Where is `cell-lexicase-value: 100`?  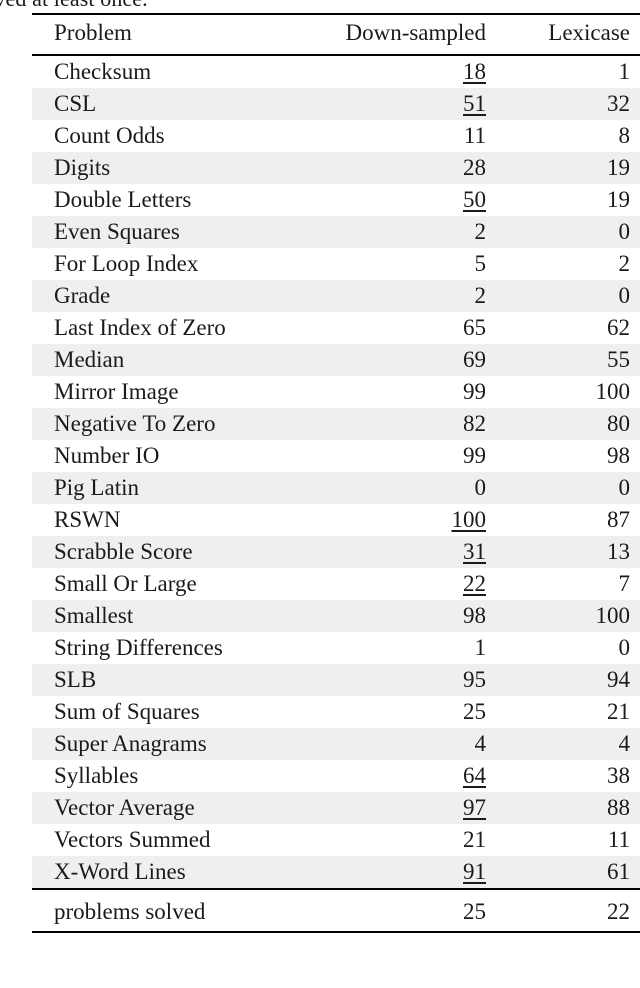
cell-lexicase-value: 100 is located at coordinates (613, 392).